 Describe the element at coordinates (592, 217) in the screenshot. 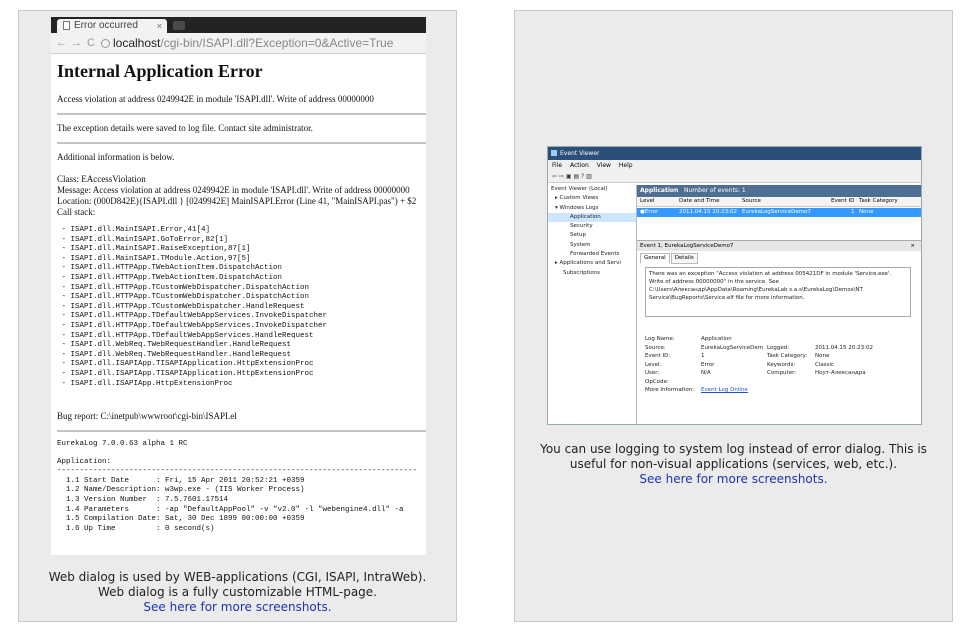

I see `tree-item-application: Application` at that location.